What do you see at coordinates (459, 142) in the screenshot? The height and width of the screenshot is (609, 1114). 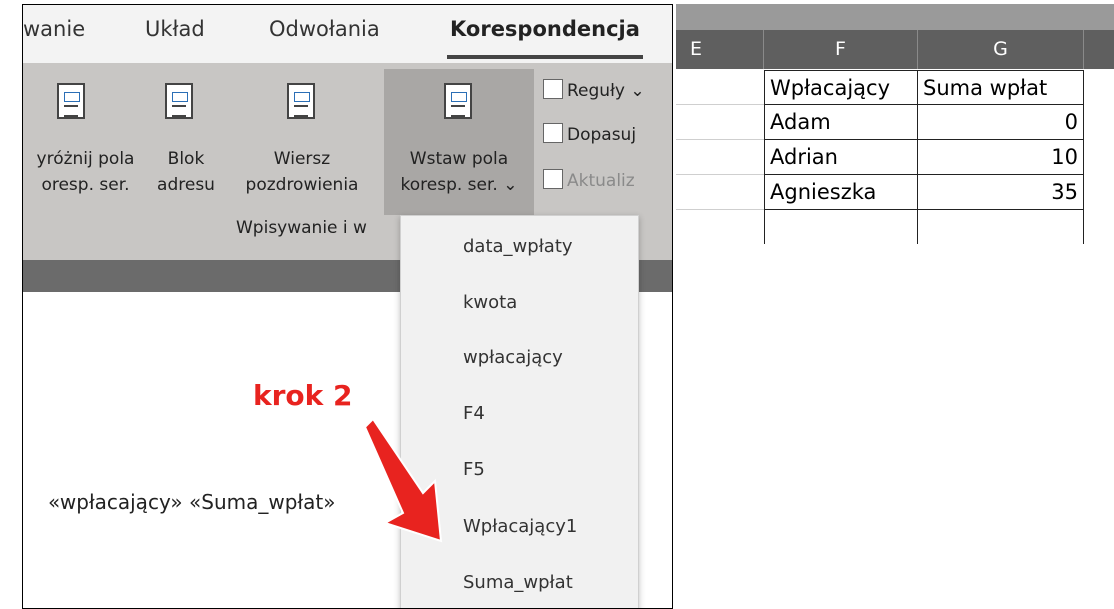 I see `insert-merge-field-button: Wstaw pola koresp. ser. ⌄` at bounding box center [459, 142].